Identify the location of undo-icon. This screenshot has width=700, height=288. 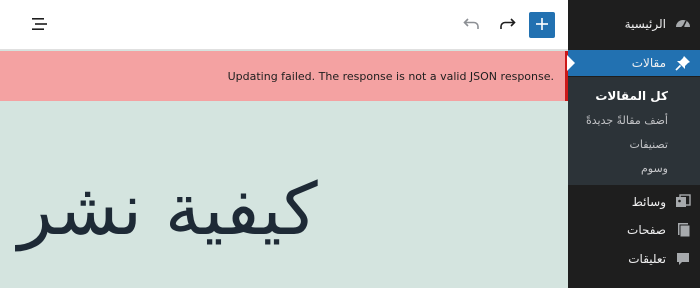
(472, 25).